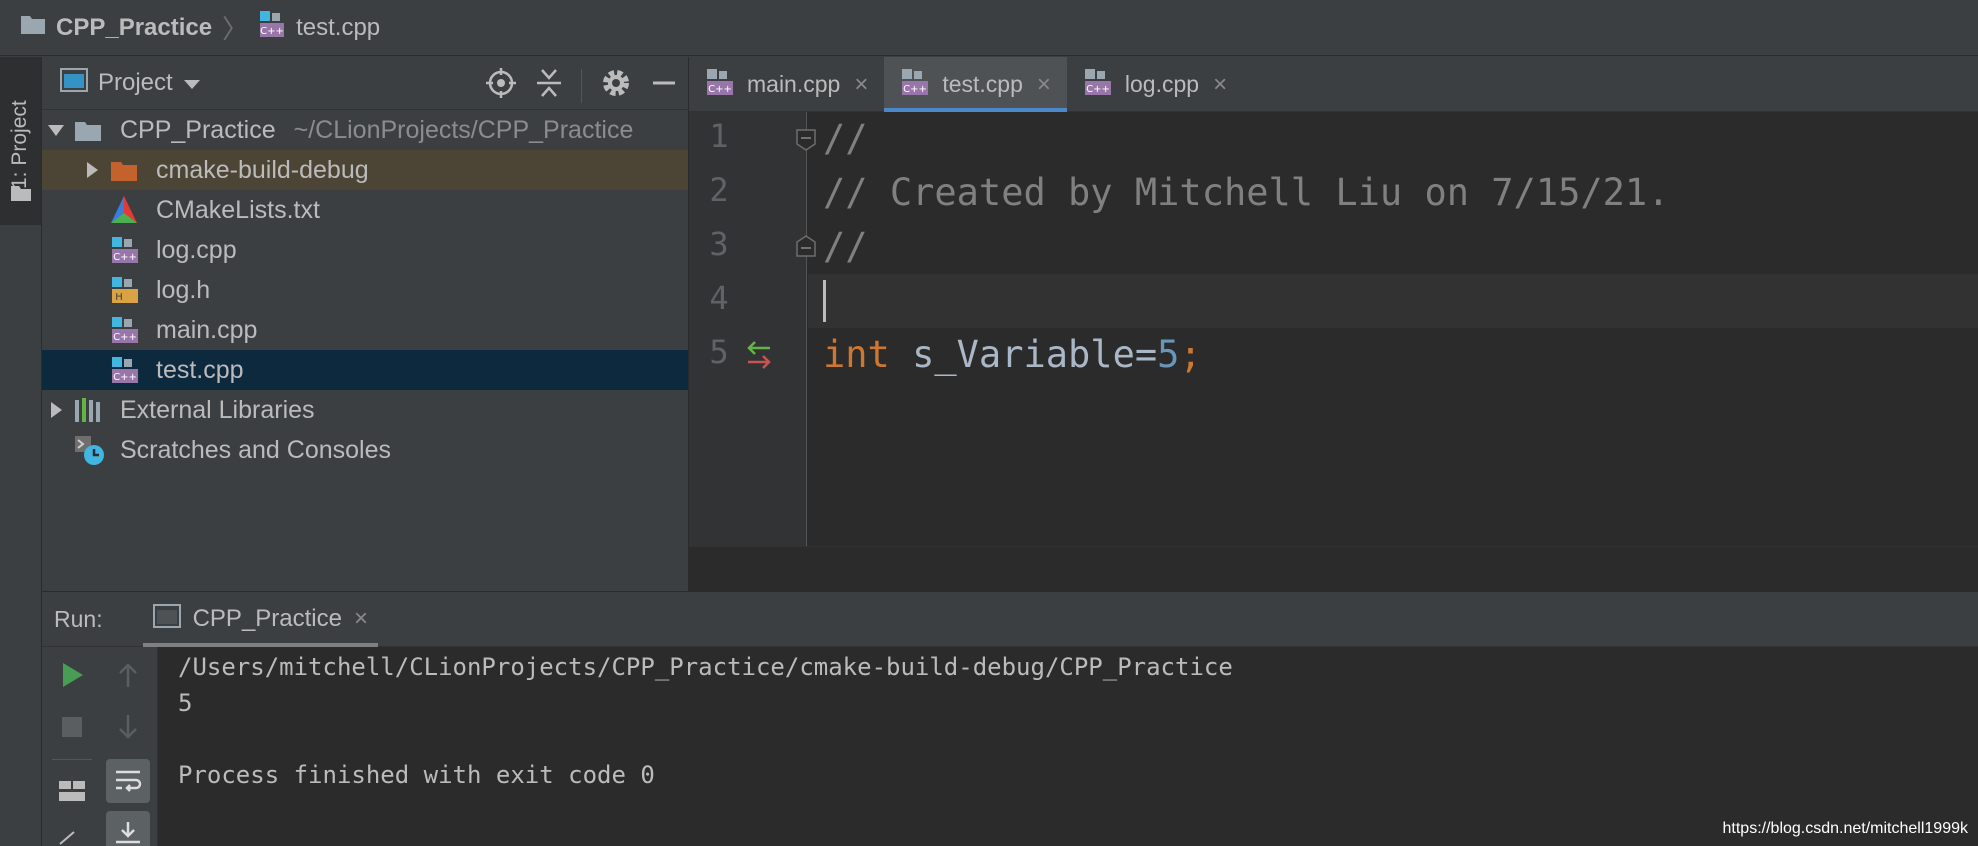 The image size is (1978, 846). What do you see at coordinates (365, 410) in the screenshot?
I see `tree-item-external-libraries: External Libraries` at bounding box center [365, 410].